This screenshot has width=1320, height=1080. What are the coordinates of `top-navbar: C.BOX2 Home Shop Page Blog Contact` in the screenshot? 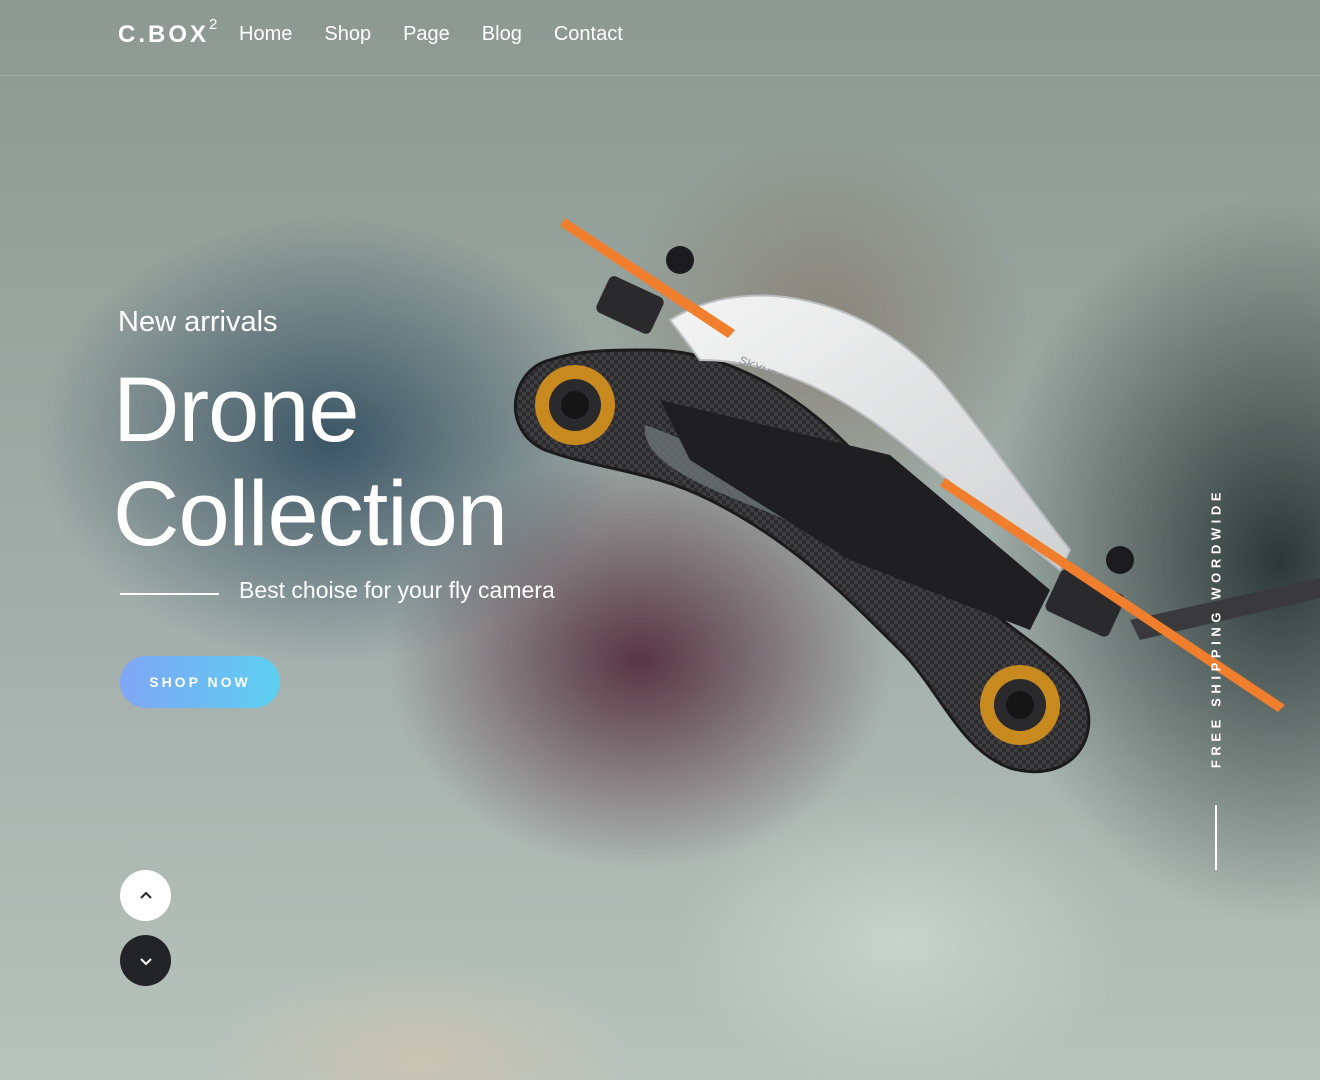 It's located at (660, 38).